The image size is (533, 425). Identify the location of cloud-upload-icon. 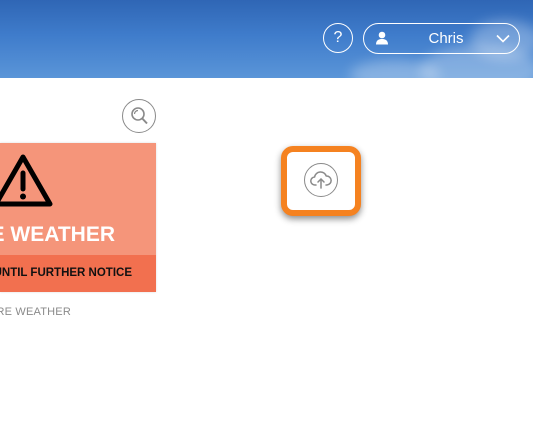
(321, 180).